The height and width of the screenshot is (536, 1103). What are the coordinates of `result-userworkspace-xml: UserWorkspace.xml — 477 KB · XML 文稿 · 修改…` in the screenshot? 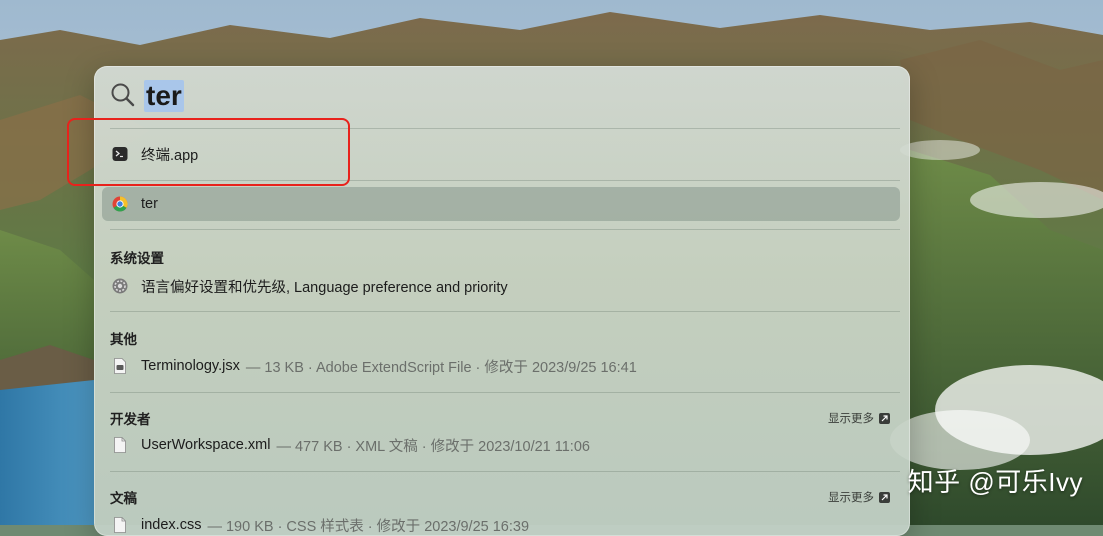 It's located at (501, 445).